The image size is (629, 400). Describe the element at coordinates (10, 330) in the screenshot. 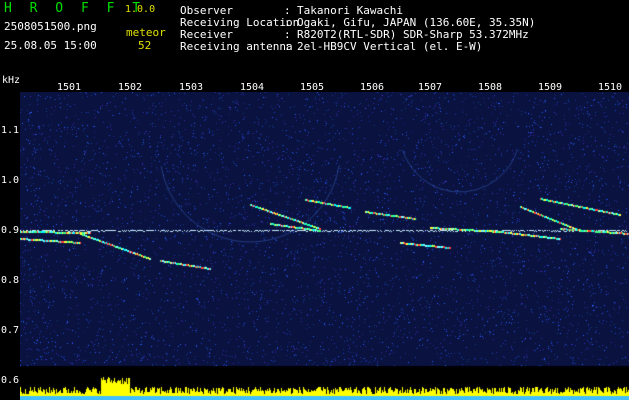

I see `y-tick-0.7: 0.7` at that location.